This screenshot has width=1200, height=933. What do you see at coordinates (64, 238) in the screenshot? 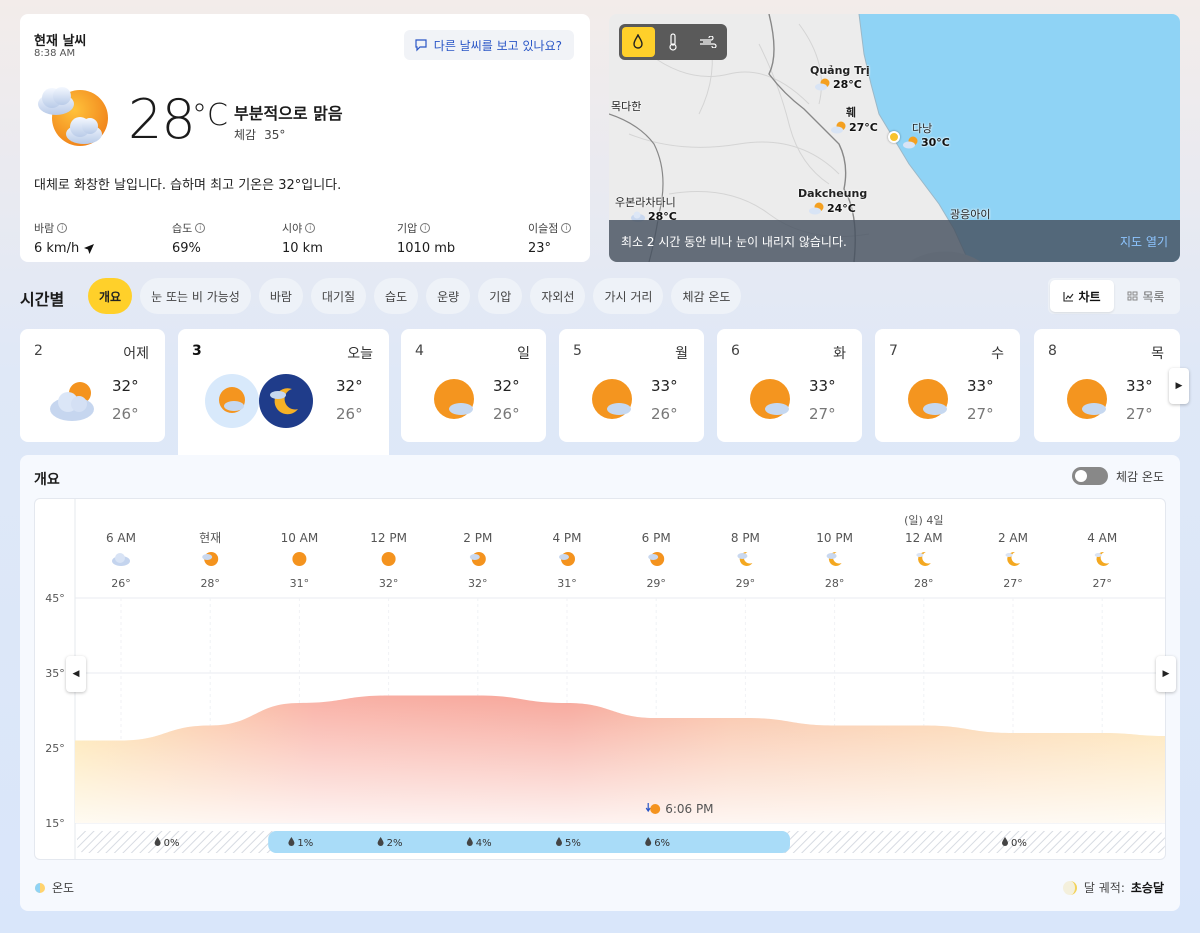
I see `metric-wind: 바람 i 6 km/h` at bounding box center [64, 238].